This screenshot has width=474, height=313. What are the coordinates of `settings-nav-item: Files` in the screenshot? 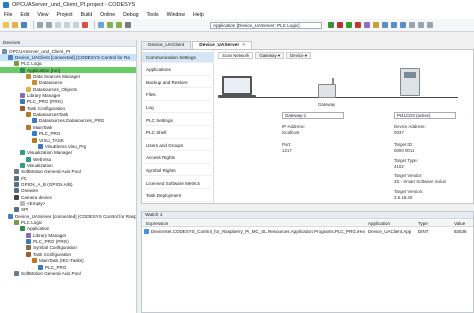 It's located at (178, 95).